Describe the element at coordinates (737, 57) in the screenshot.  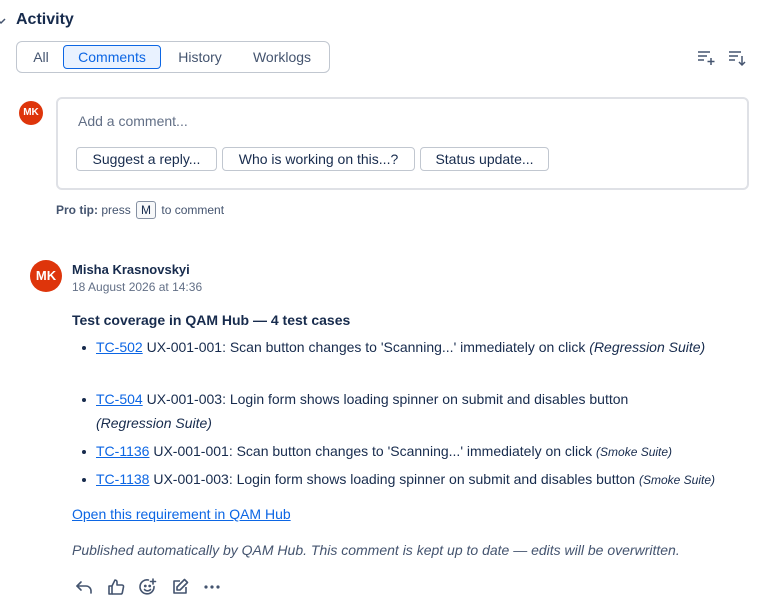
I see `sort-descending-icon` at that location.